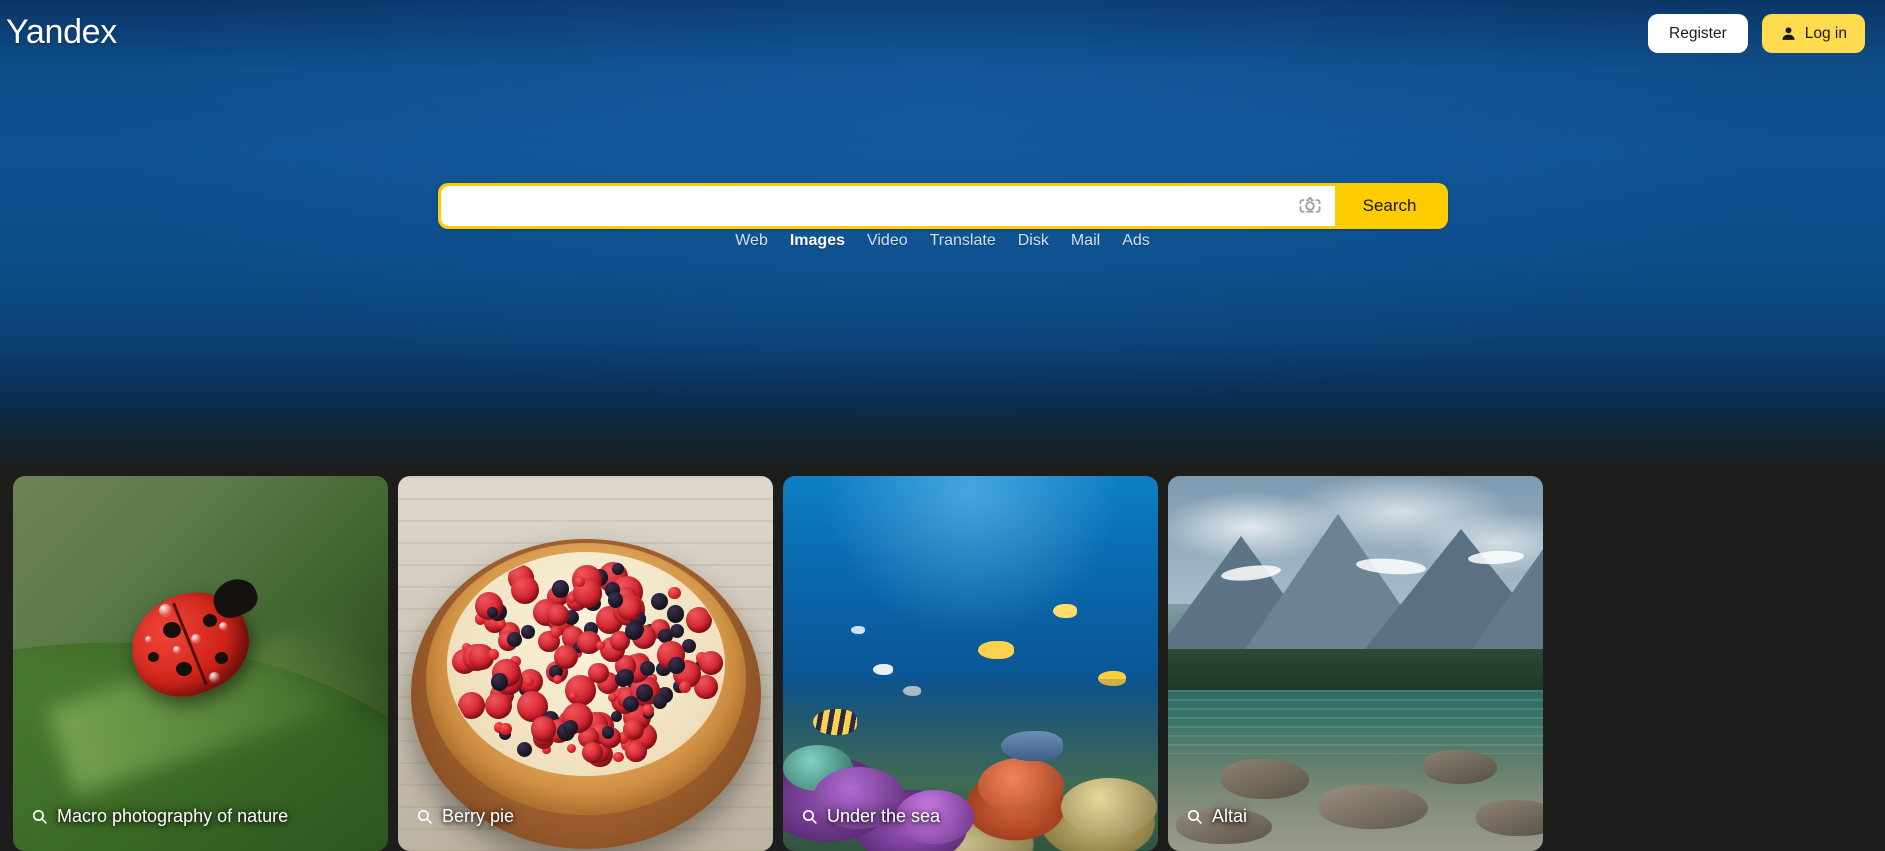 The image size is (1885, 851). Describe the element at coordinates (1136, 241) in the screenshot. I see `tab-ads: Ads` at that location.